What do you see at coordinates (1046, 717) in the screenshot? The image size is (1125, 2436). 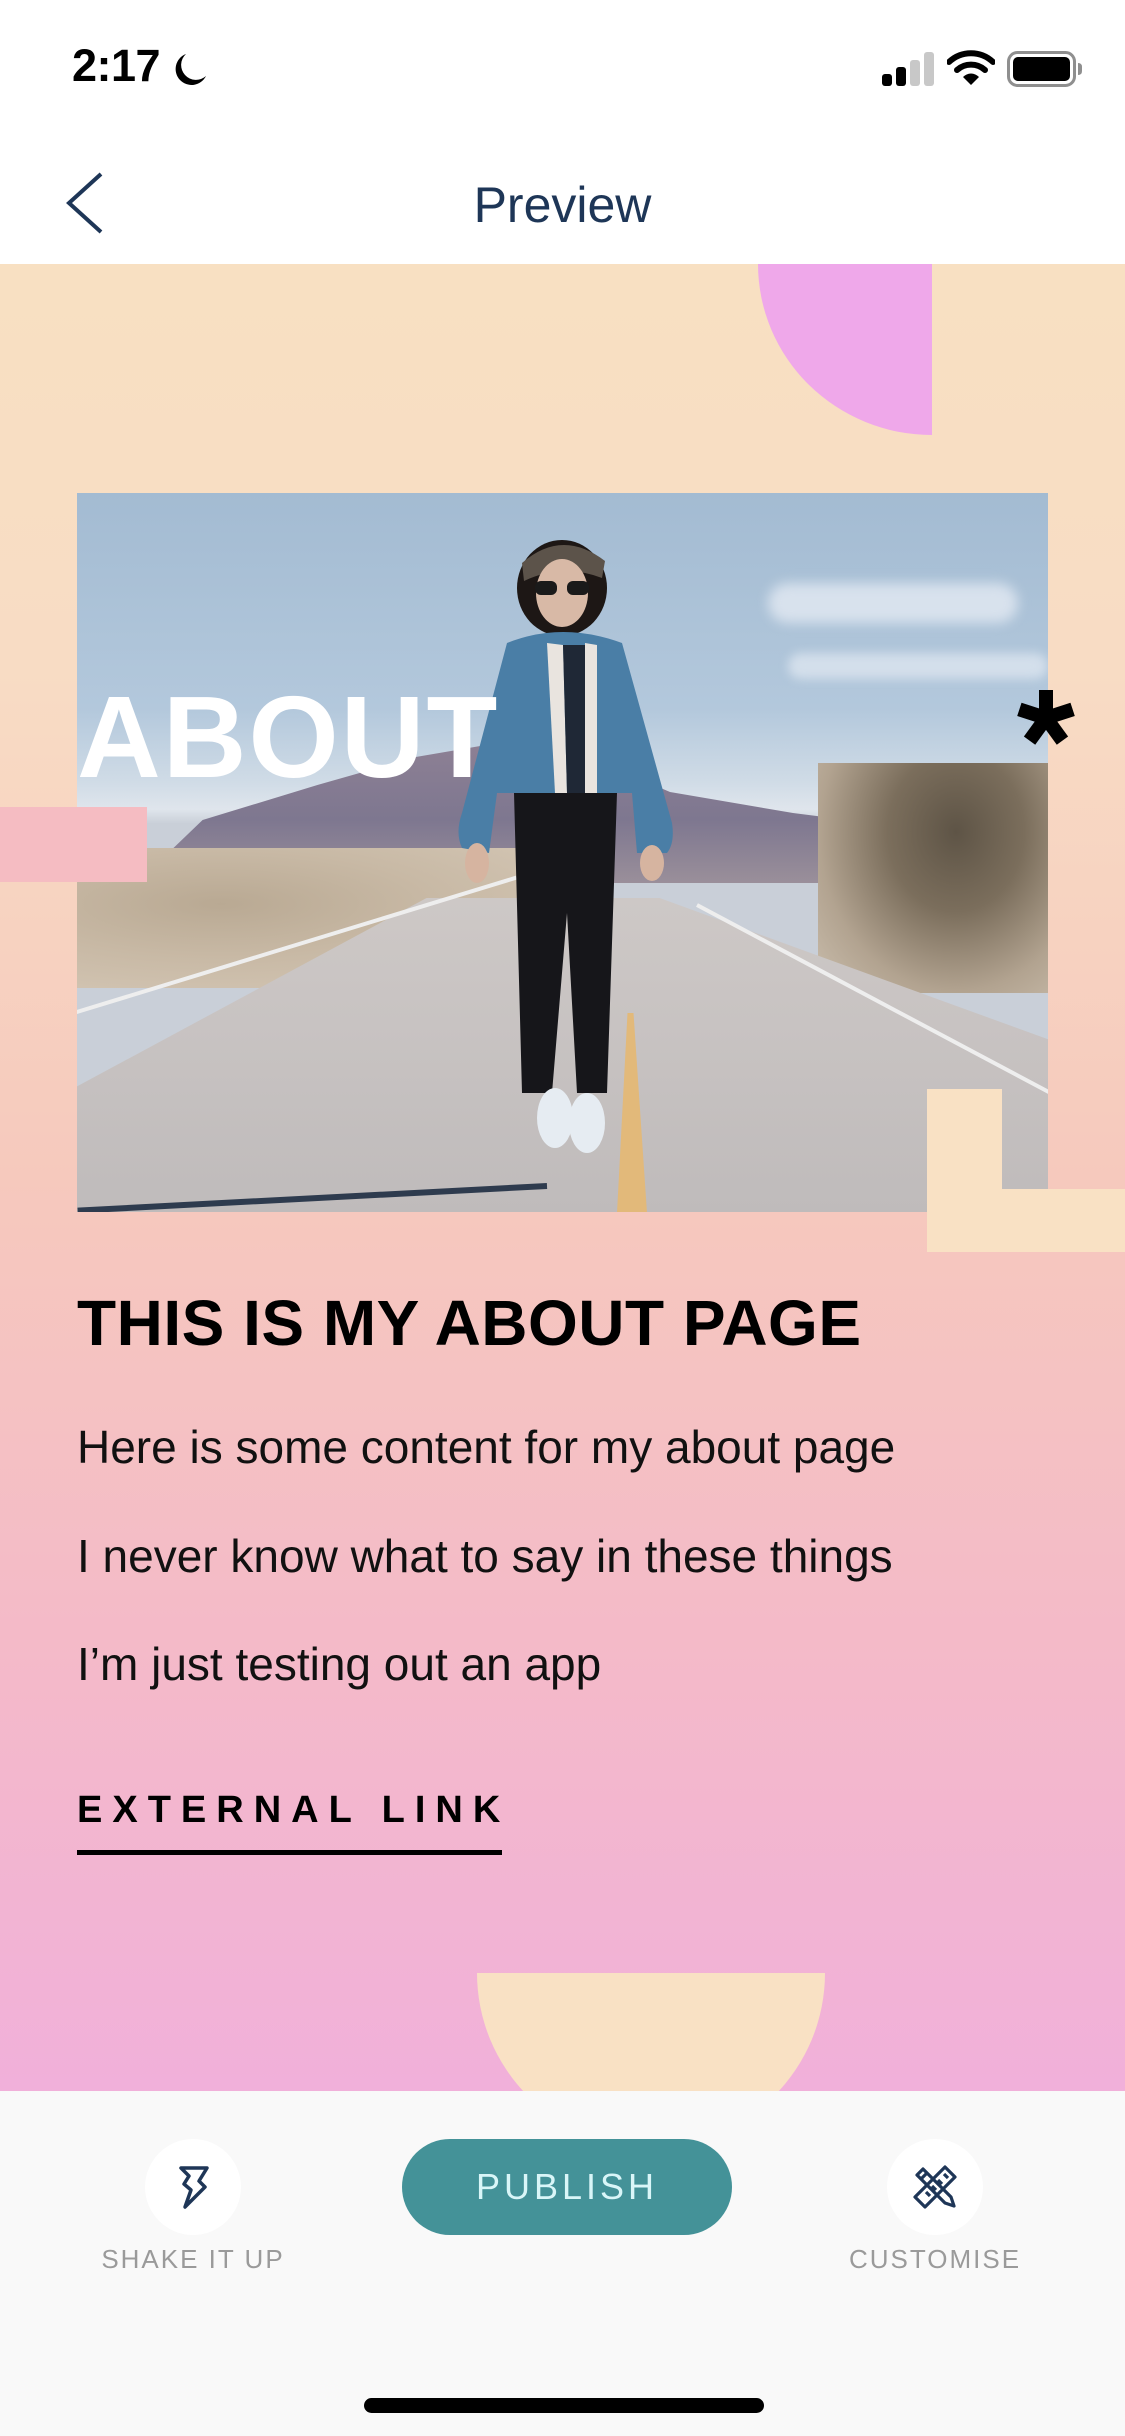 I see `asterisk-icon` at bounding box center [1046, 717].